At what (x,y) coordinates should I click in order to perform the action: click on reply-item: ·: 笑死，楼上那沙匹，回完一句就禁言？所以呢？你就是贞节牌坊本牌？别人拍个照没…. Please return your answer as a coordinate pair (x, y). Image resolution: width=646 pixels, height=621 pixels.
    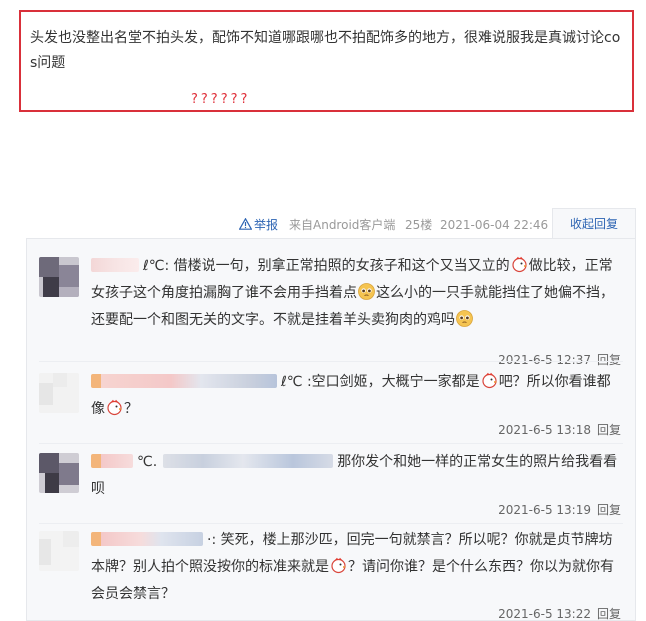
    Looking at the image, I should click on (331, 574).